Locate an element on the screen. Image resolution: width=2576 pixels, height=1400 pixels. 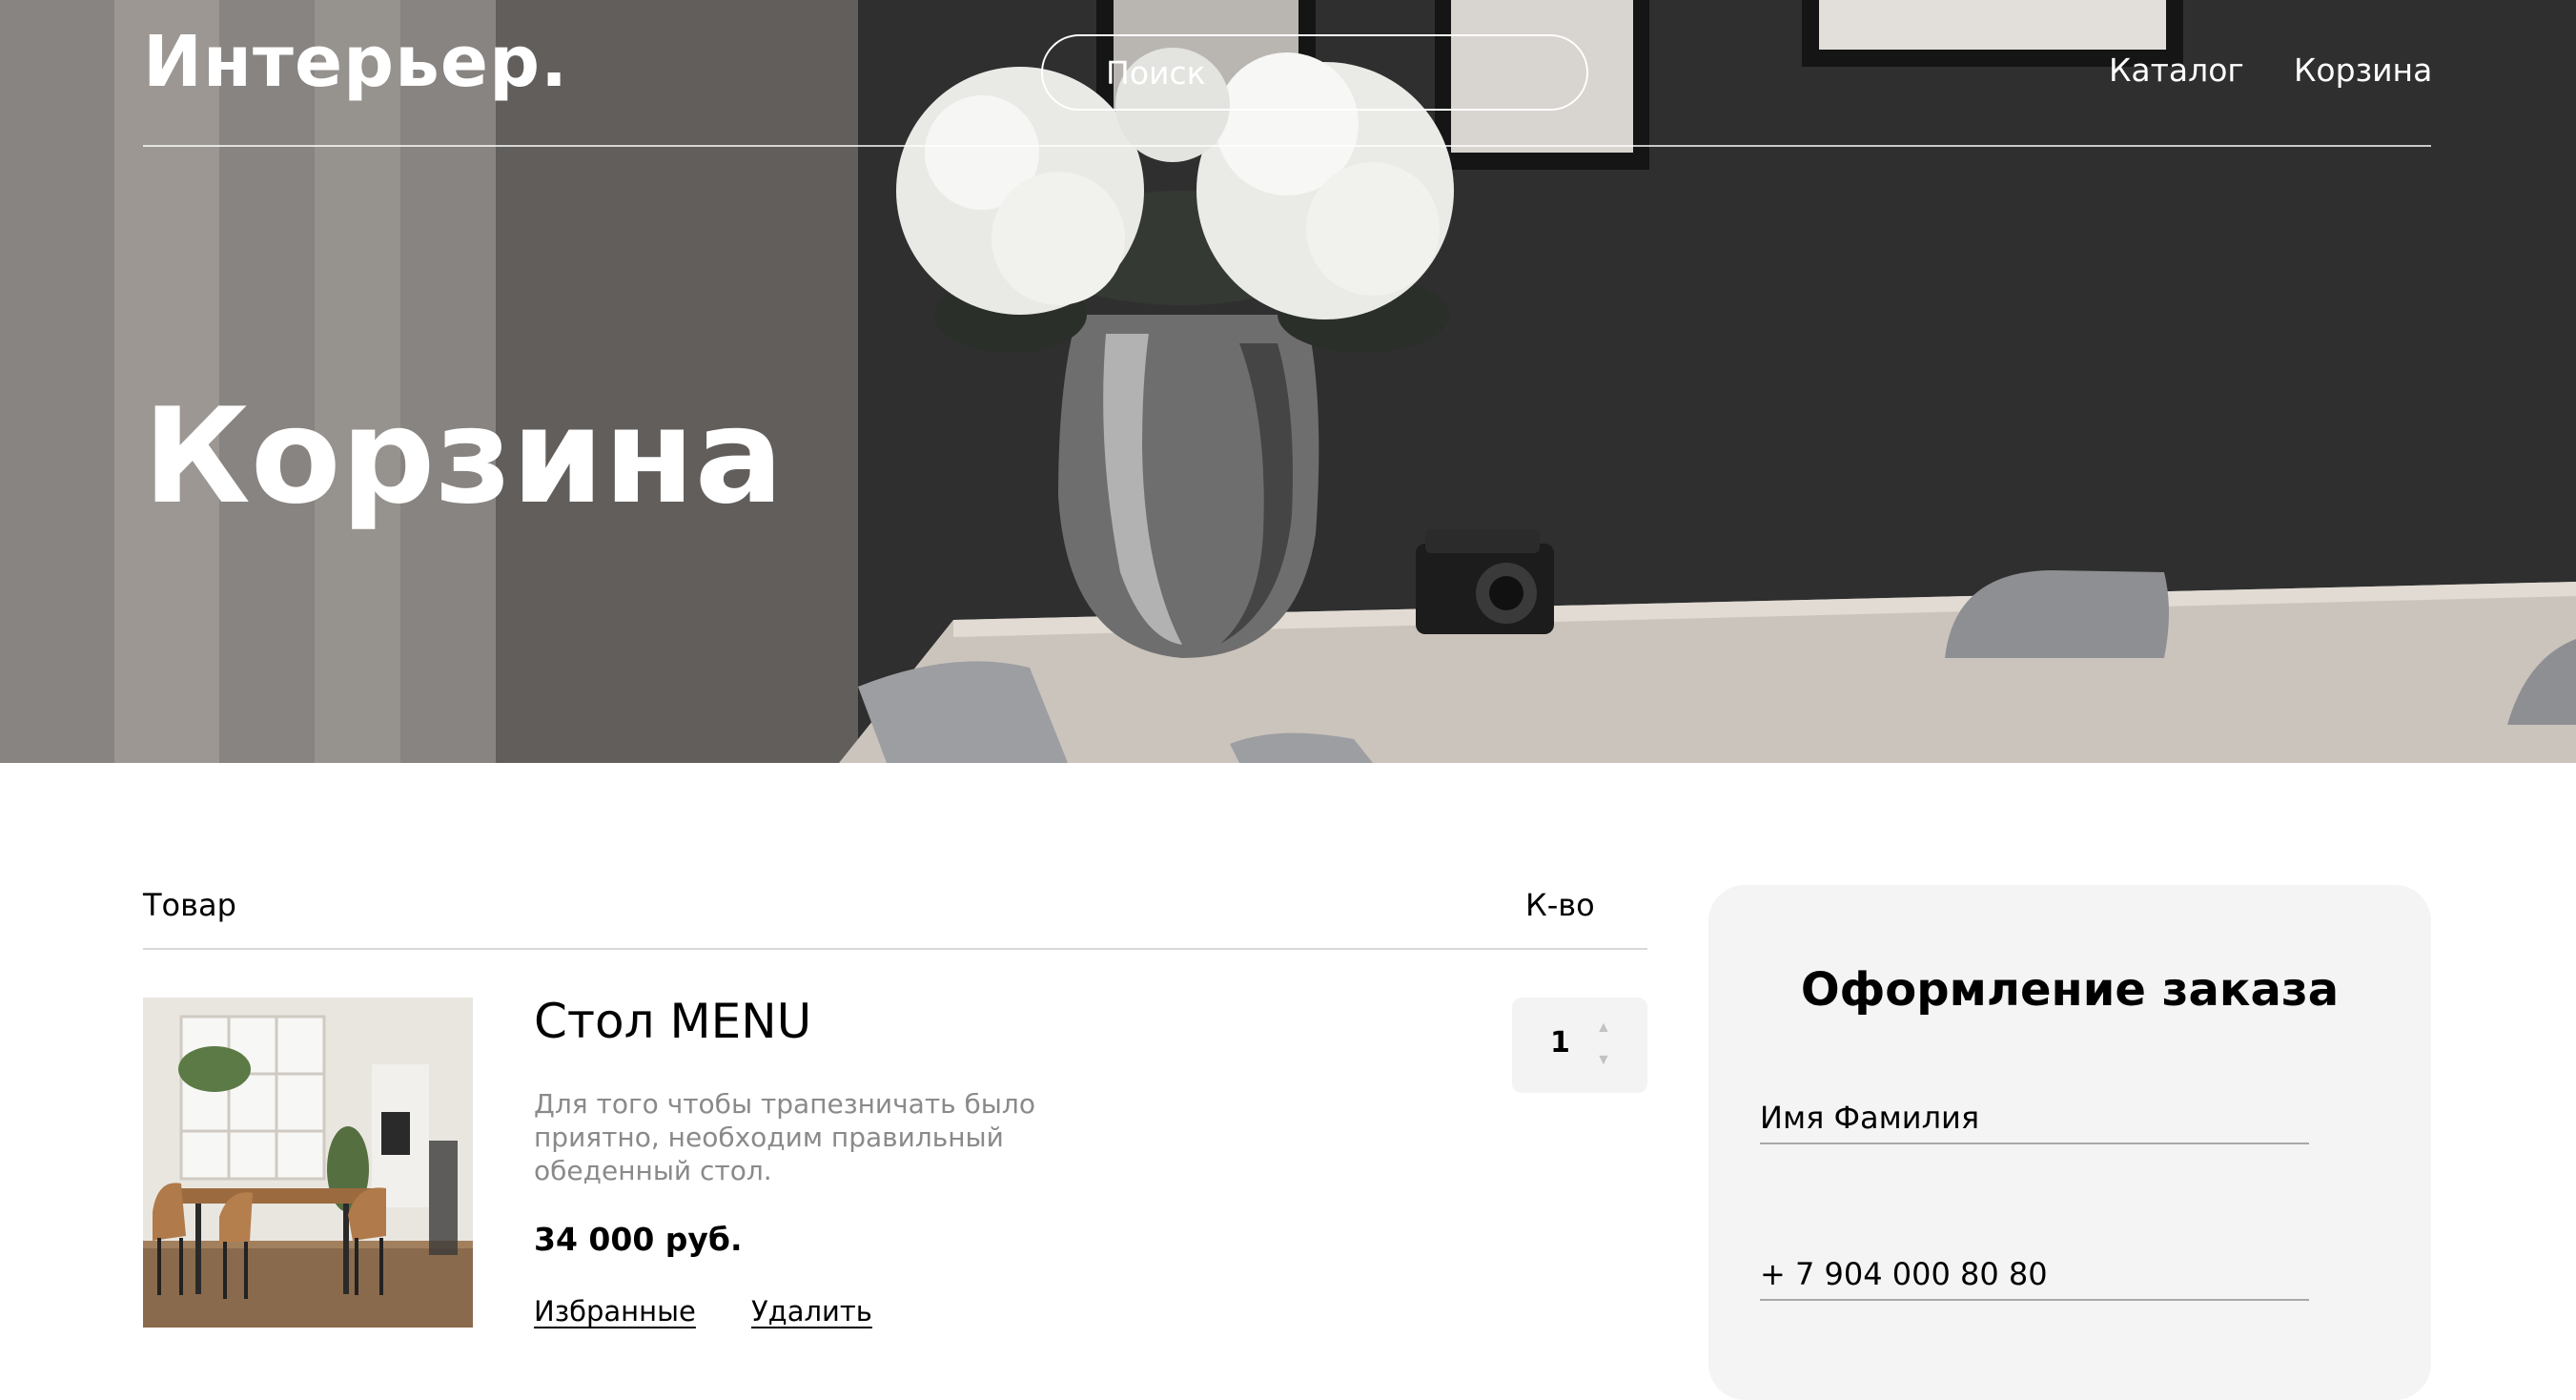
dining-room-photo is located at coordinates (308, 1163).